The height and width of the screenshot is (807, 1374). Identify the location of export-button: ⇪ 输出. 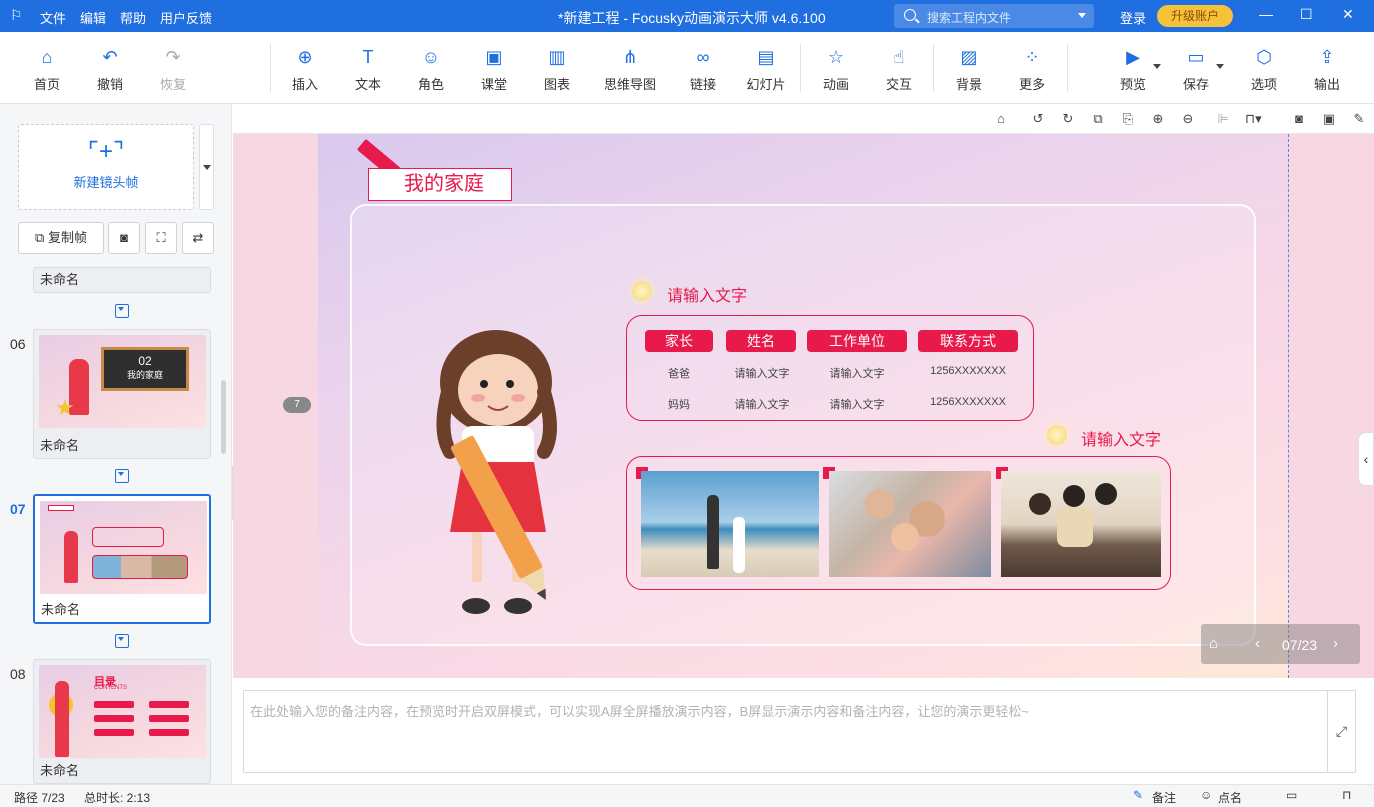
(1327, 69).